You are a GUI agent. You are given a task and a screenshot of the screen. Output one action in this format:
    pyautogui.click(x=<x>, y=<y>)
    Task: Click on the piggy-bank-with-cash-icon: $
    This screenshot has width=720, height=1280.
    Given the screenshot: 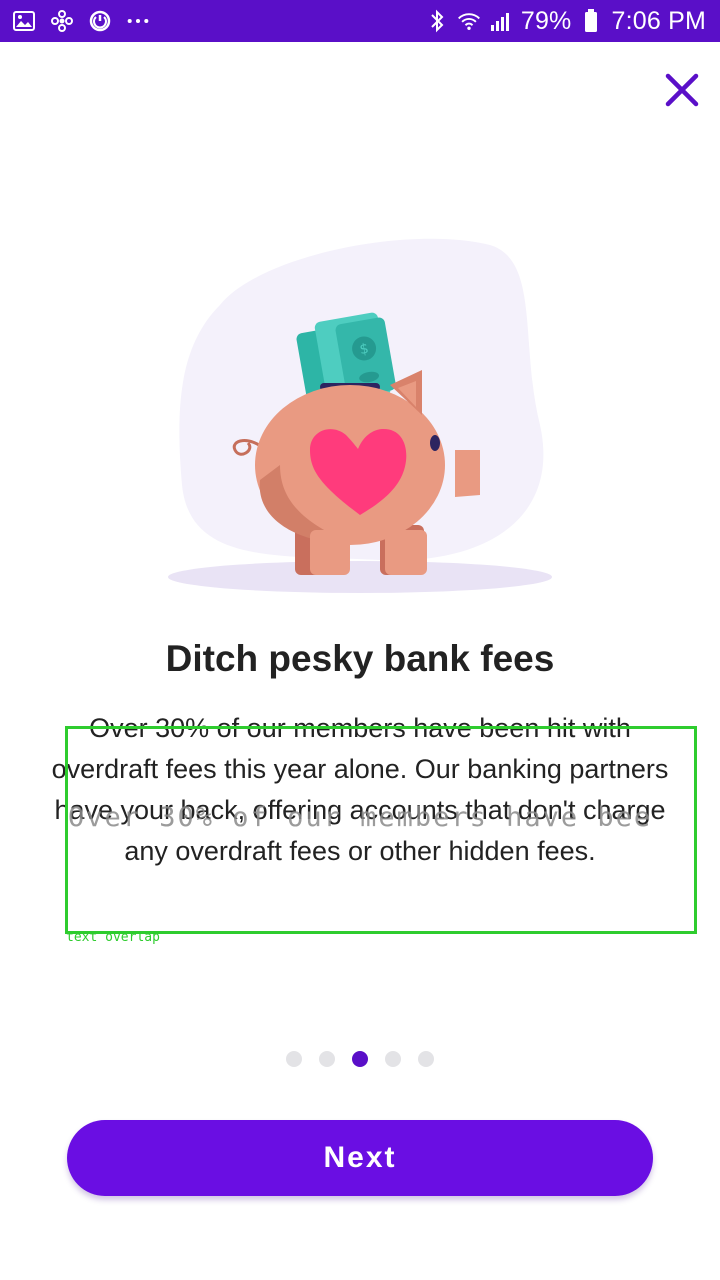 What is the action you would take?
    pyautogui.click(x=360, y=415)
    